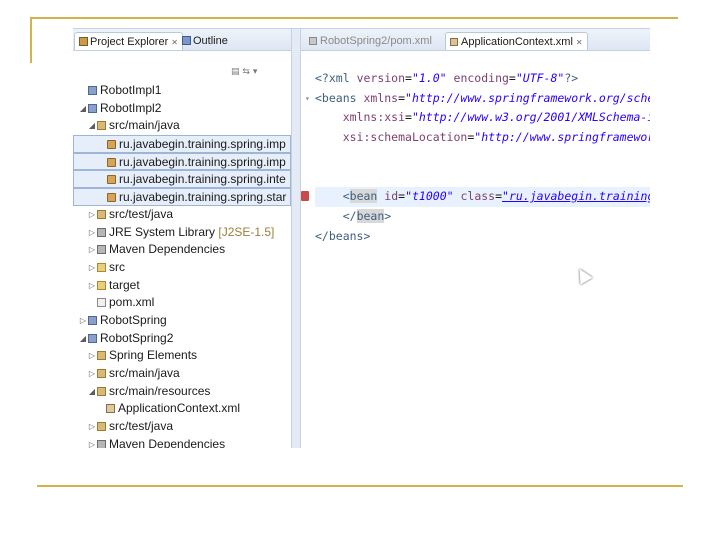  I want to click on left-tabbar: Project Explorer ✕ Outline, so click(182, 40).